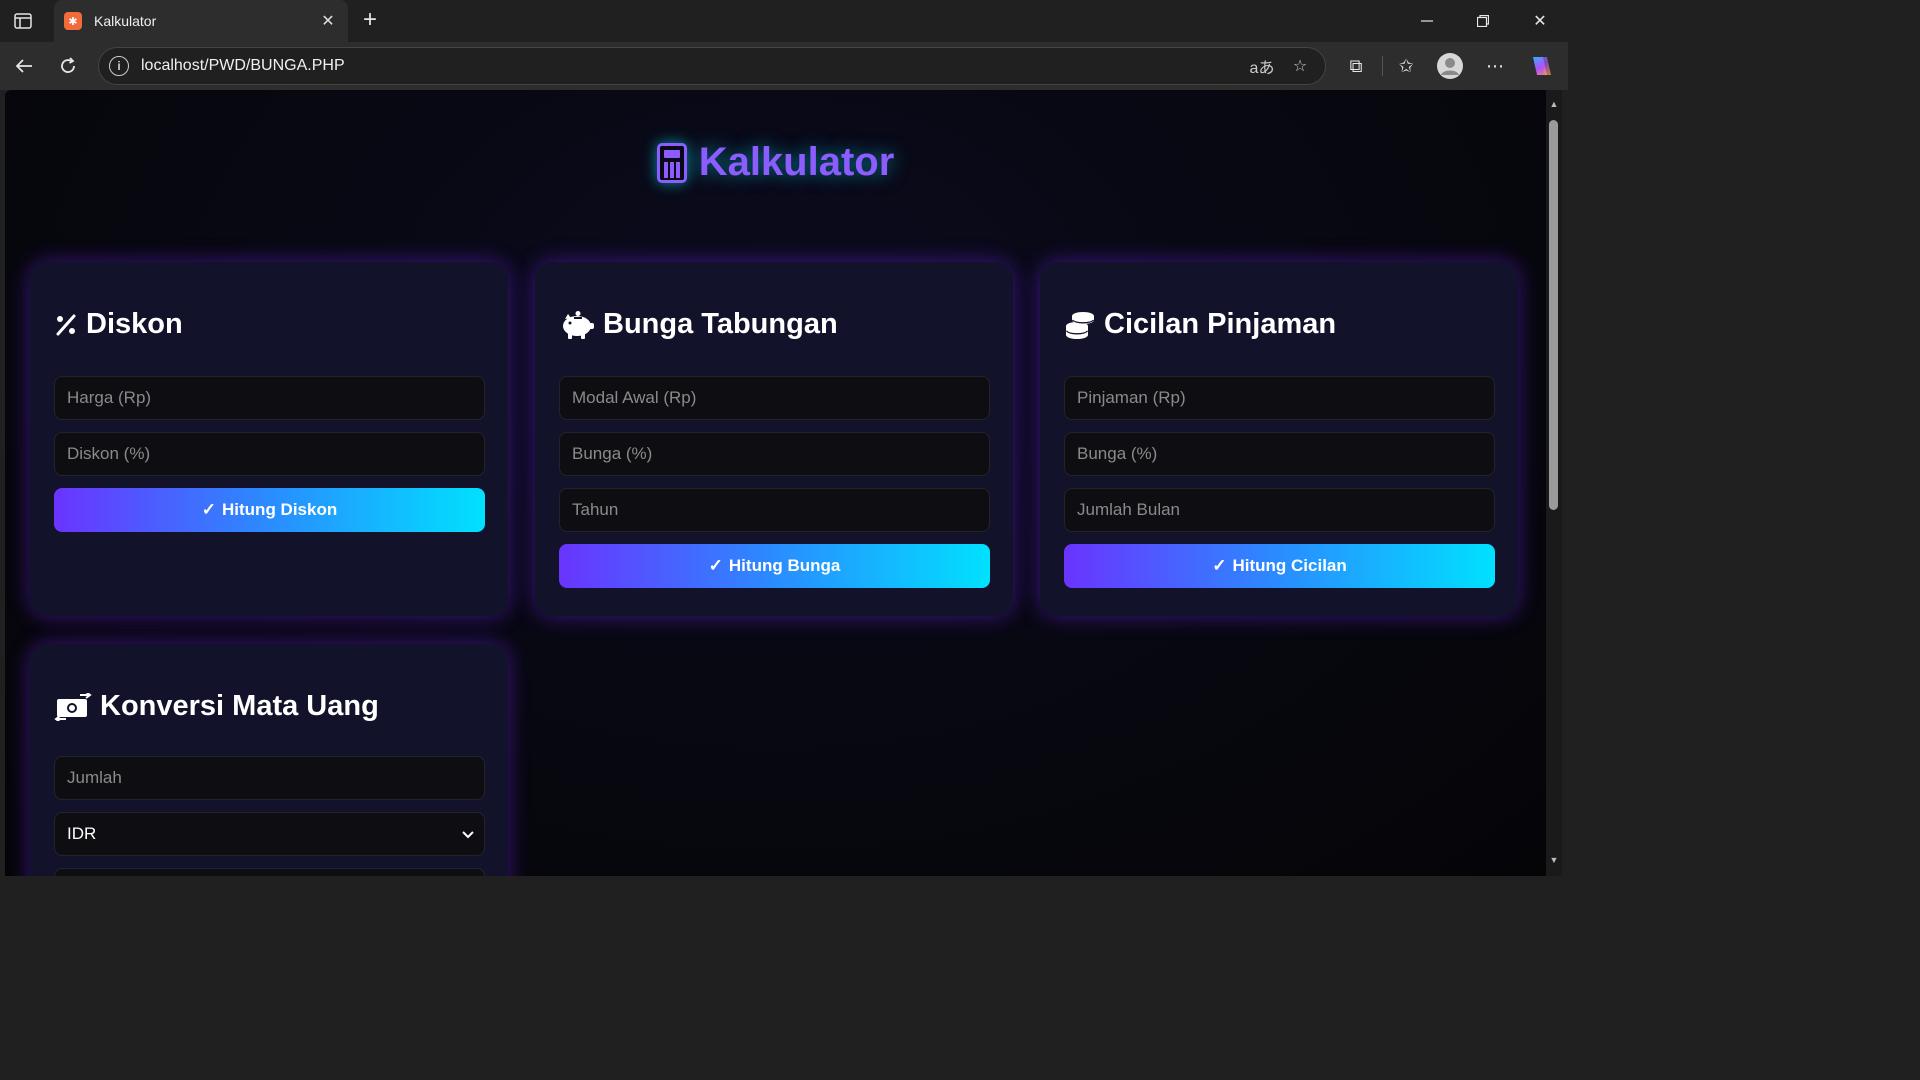 The image size is (1920, 1080). What do you see at coordinates (1495, 66) in the screenshot?
I see `more-menu-icon: ⋯` at bounding box center [1495, 66].